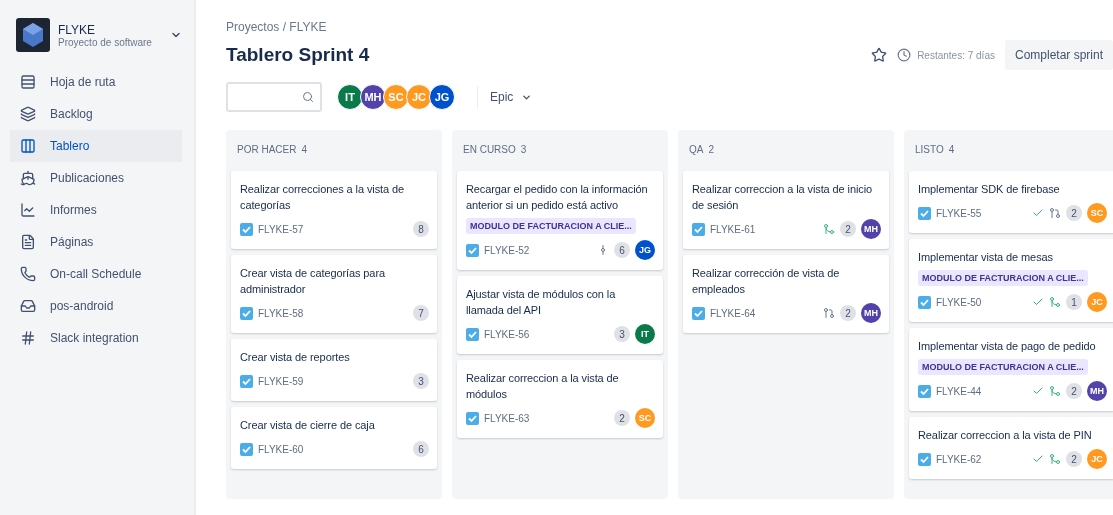  What do you see at coordinates (267, 149) in the screenshot?
I see `column-title: POR HACER` at bounding box center [267, 149].